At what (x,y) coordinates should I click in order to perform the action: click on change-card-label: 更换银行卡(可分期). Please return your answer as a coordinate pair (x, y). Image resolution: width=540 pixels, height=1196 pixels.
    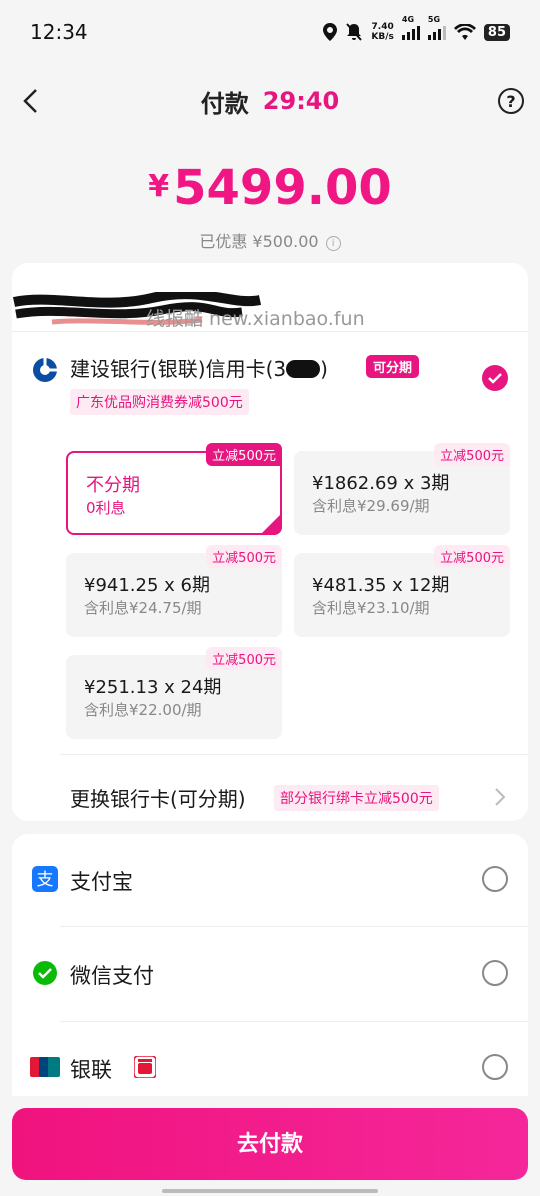
    Looking at the image, I should click on (158, 799).